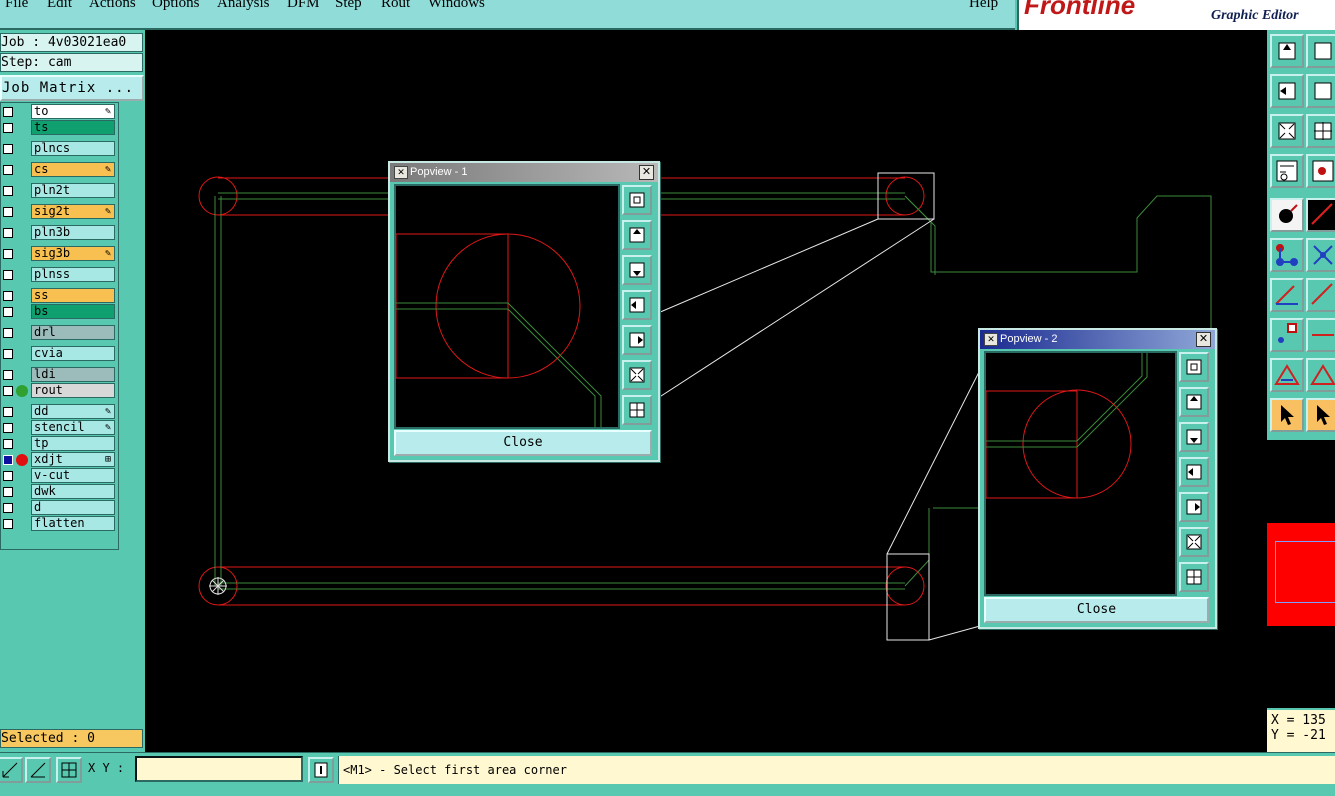 Image resolution: width=1335 pixels, height=796 pixels. Describe the element at coordinates (69, 770) in the screenshot. I see `grid-icon` at that location.